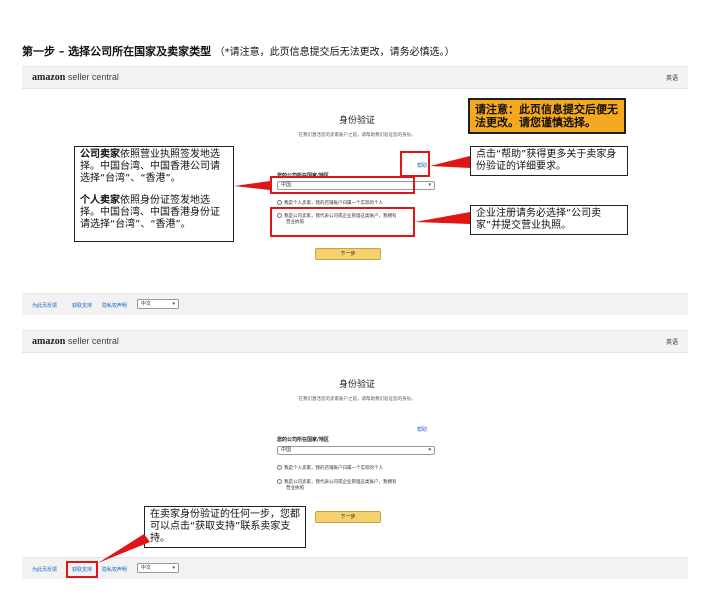 Image resolution: width=706 pixels, height=597 pixels. What do you see at coordinates (549, 161) in the screenshot?
I see `help-tip-callout: 点击“帮助”获得更多关于卖家身份验证的详细要求。` at bounding box center [549, 161].